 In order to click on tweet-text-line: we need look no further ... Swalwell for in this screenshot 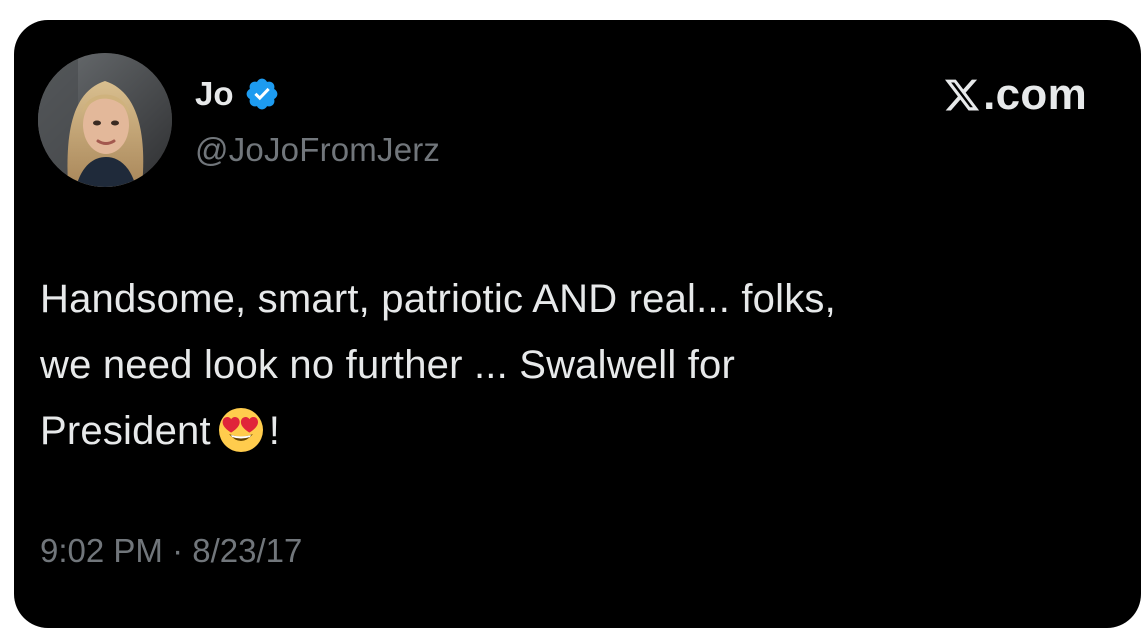, I will do `click(388, 365)`.